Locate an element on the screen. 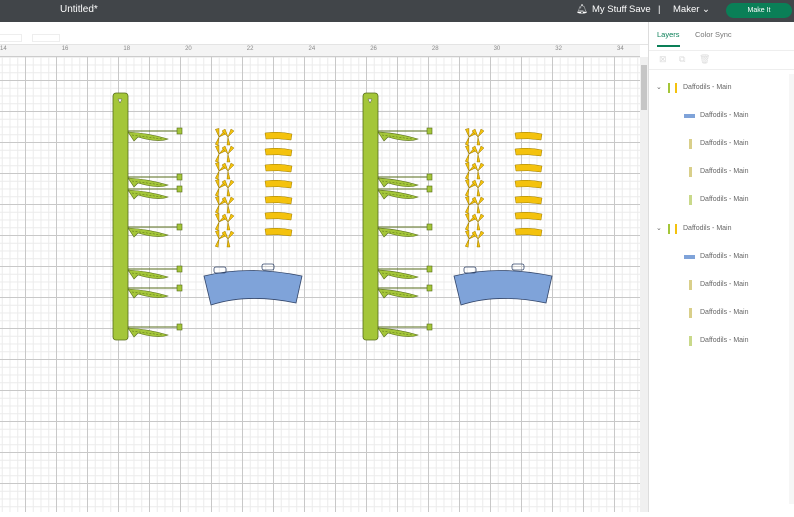 Image resolution: width=794 pixels, height=517 pixels. duplicate-icon: ⧉ is located at coordinates (682, 59).